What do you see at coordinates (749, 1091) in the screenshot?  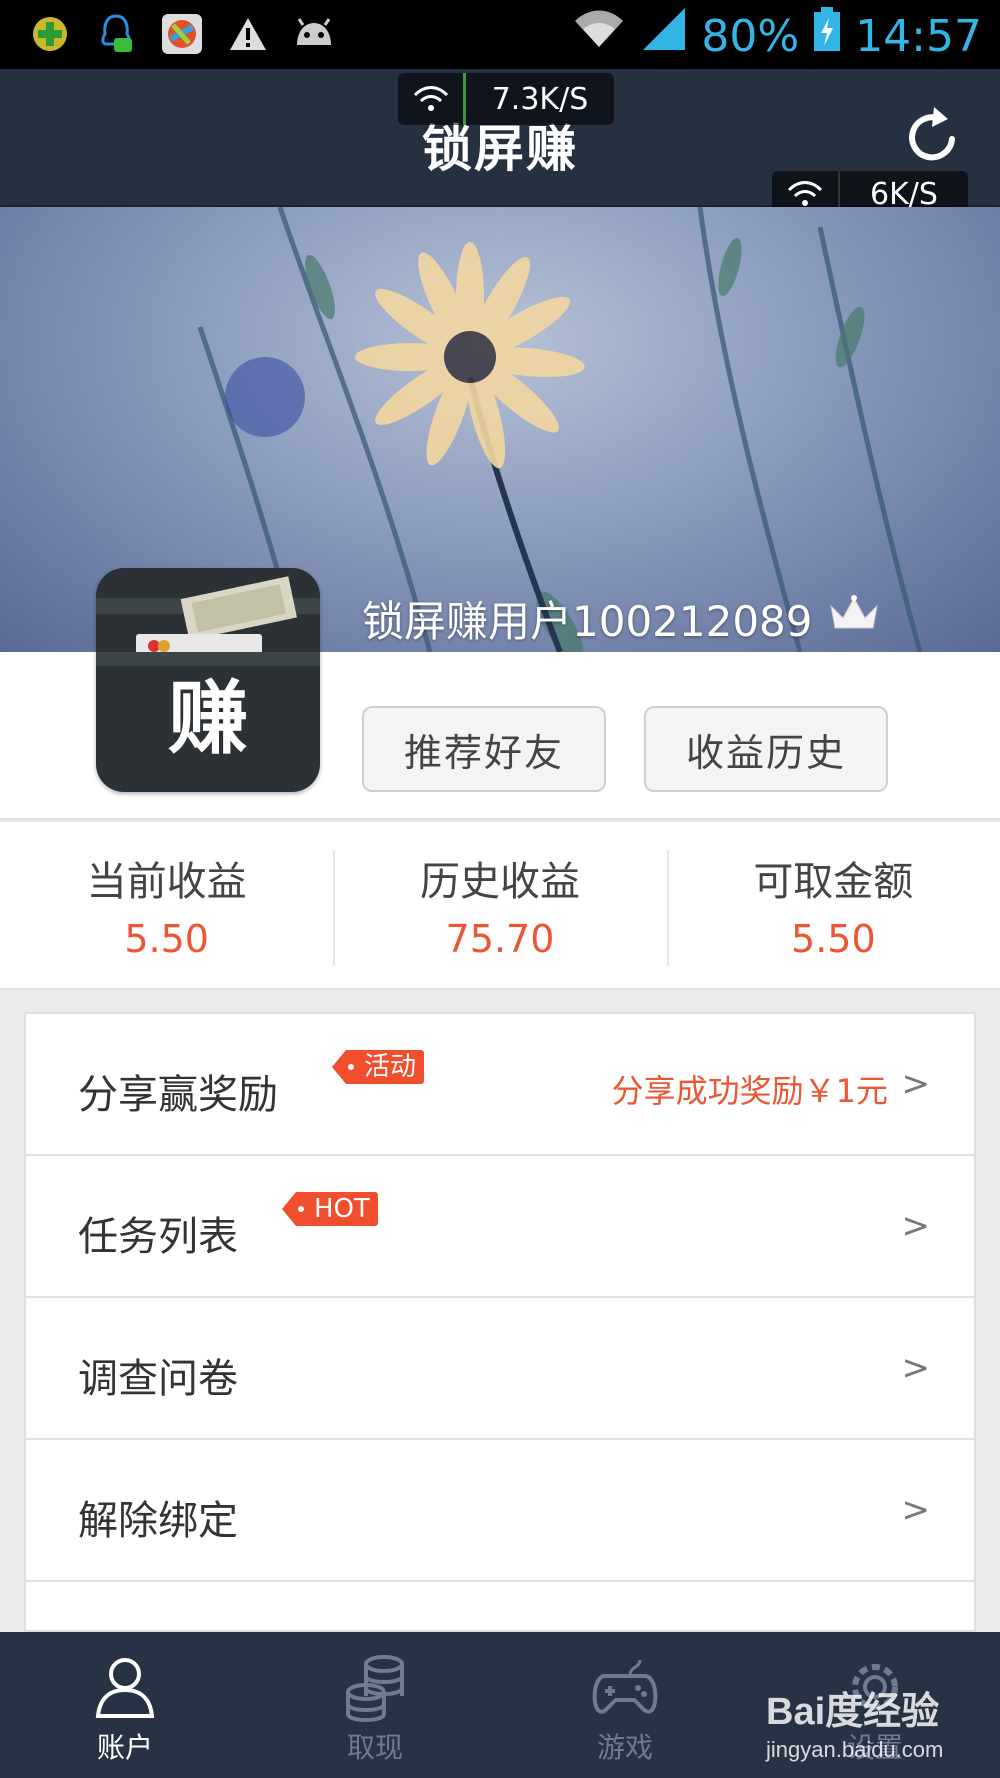 I see `share-reward-note: 分享成功奖励￥1元` at bounding box center [749, 1091].